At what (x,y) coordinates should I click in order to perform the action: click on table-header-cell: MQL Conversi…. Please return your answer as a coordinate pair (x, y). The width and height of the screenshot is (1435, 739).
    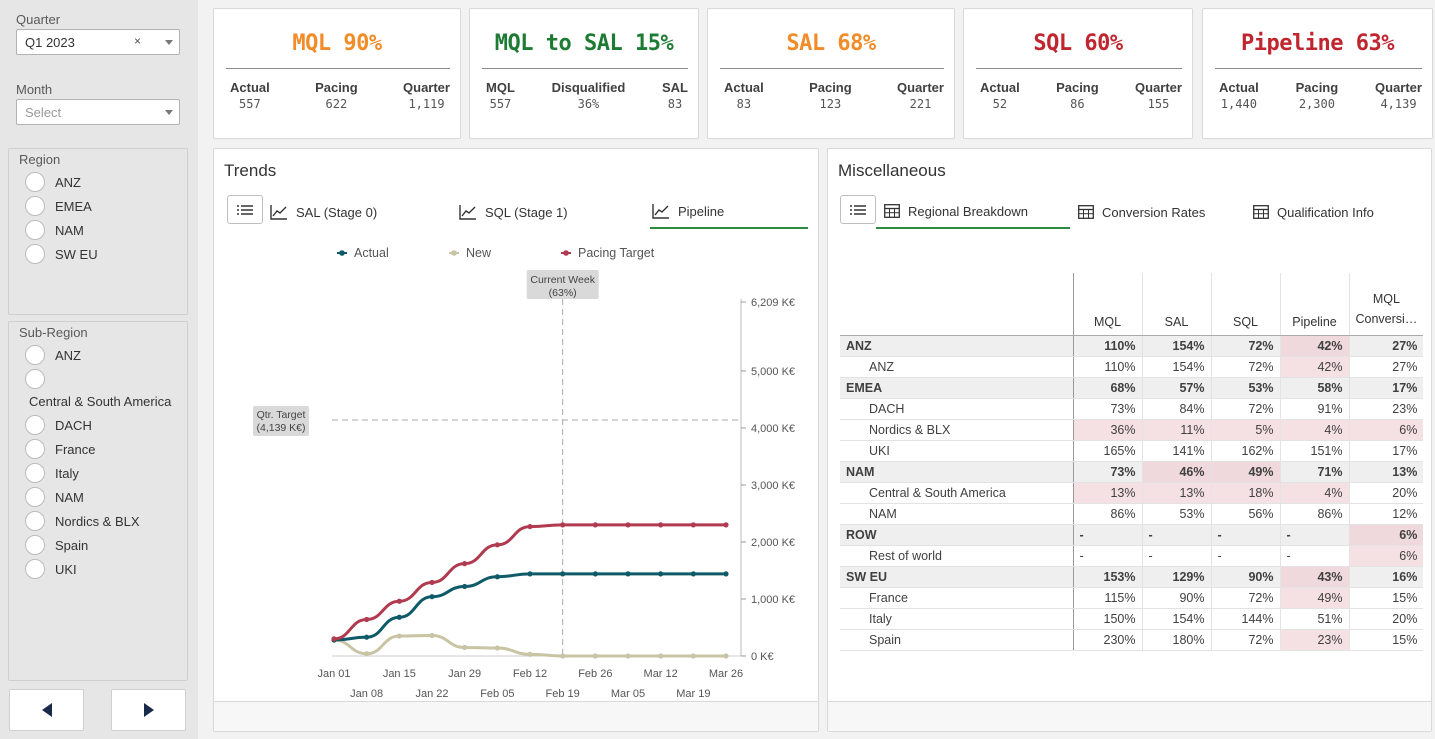
    Looking at the image, I should click on (1386, 304).